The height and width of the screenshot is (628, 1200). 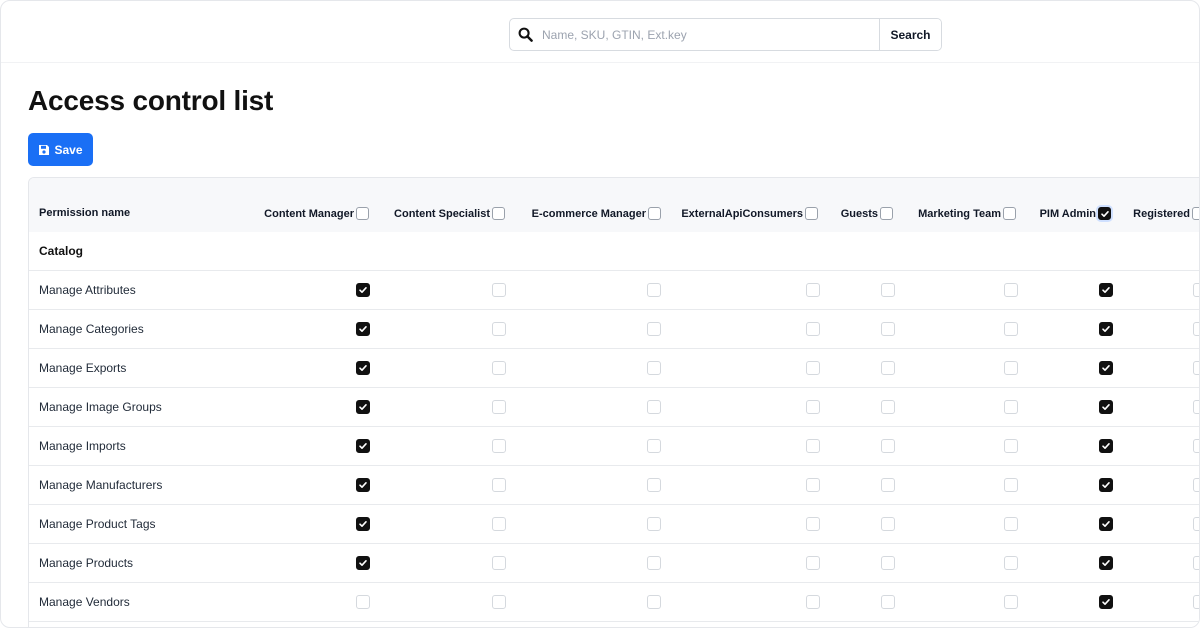 What do you see at coordinates (709, 34) in the screenshot?
I see `search-input` at bounding box center [709, 34].